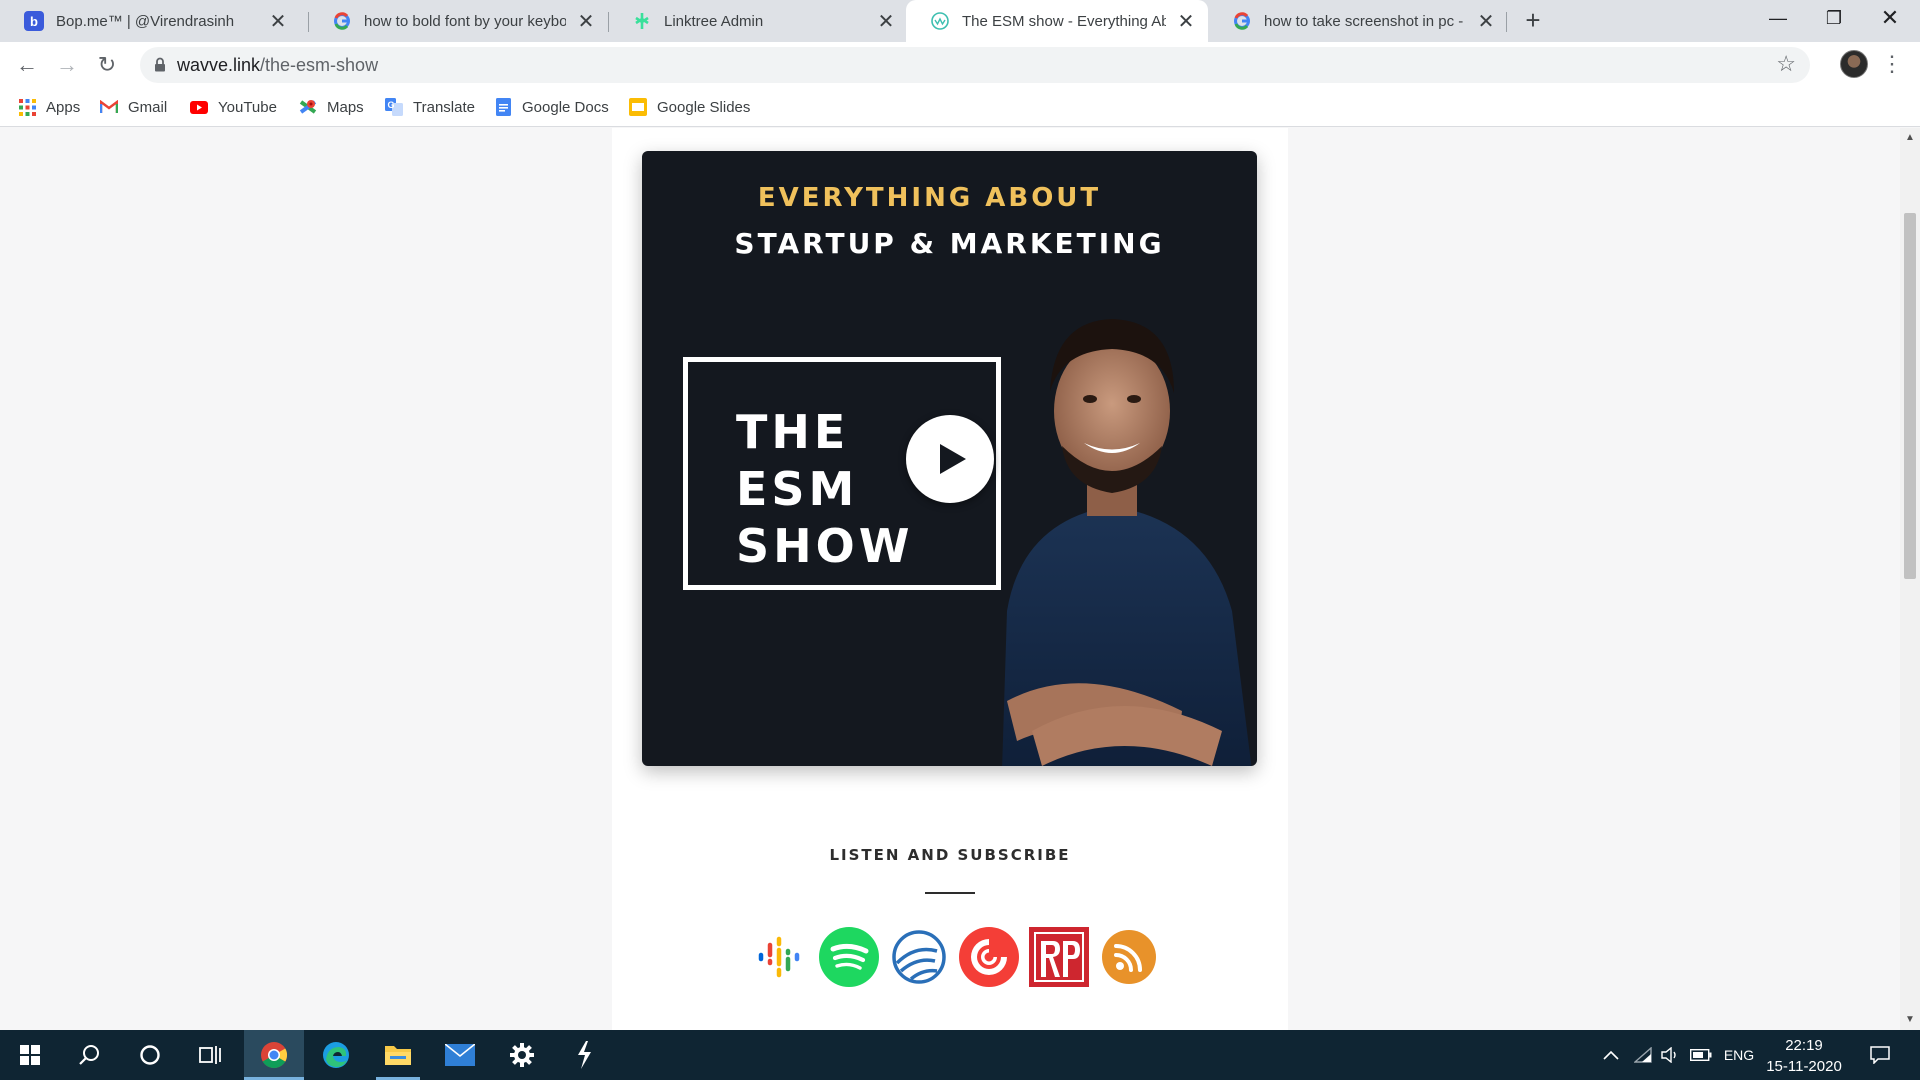 The image size is (1920, 1080). I want to click on tab-title: The ESM show - Everything About, so click(1064, 21).